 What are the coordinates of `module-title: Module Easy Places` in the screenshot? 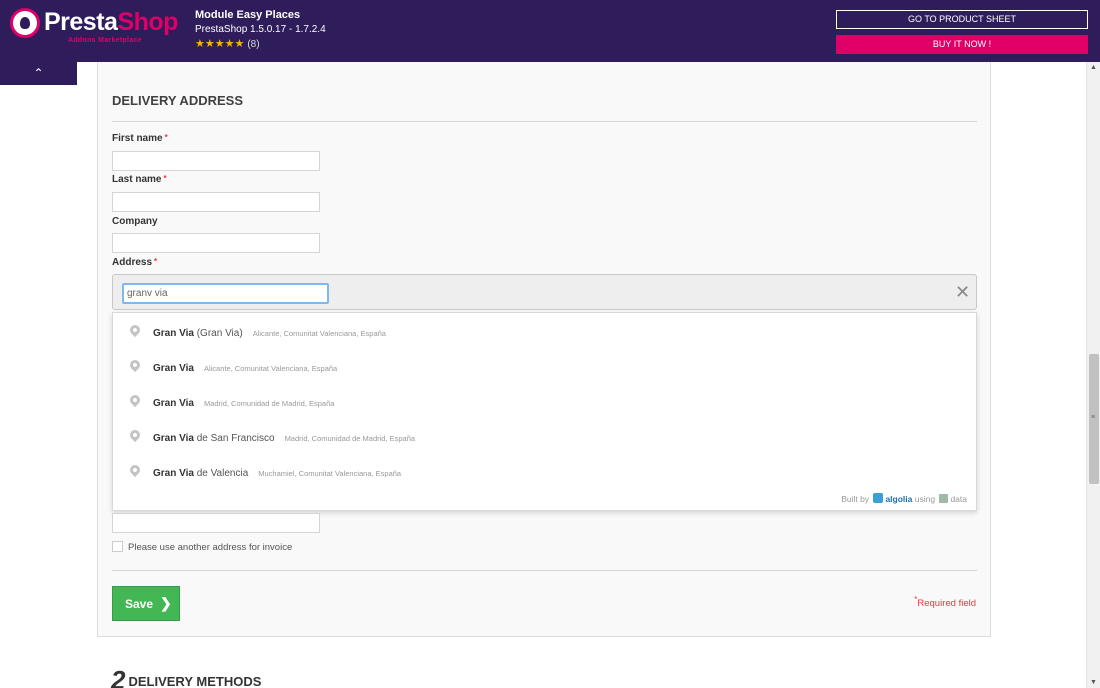 It's located at (248, 15).